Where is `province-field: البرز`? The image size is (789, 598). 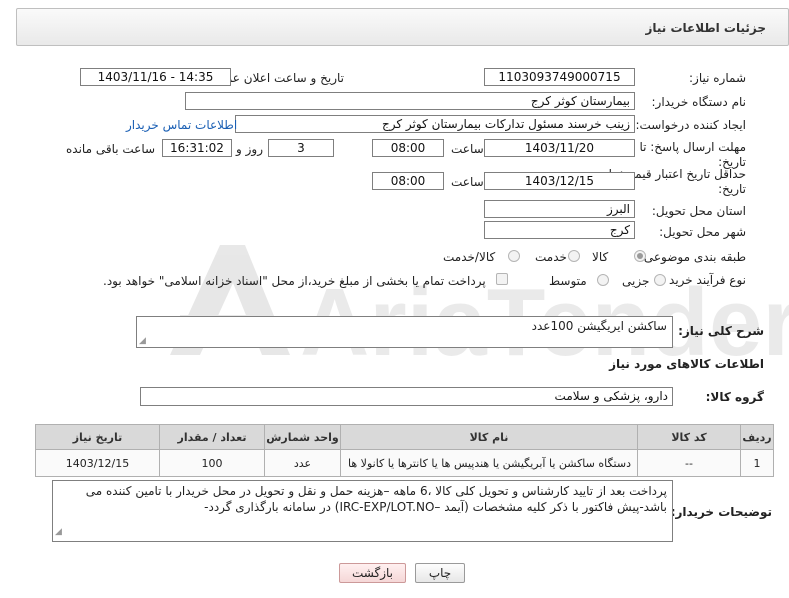 province-field: البرز is located at coordinates (559, 209).